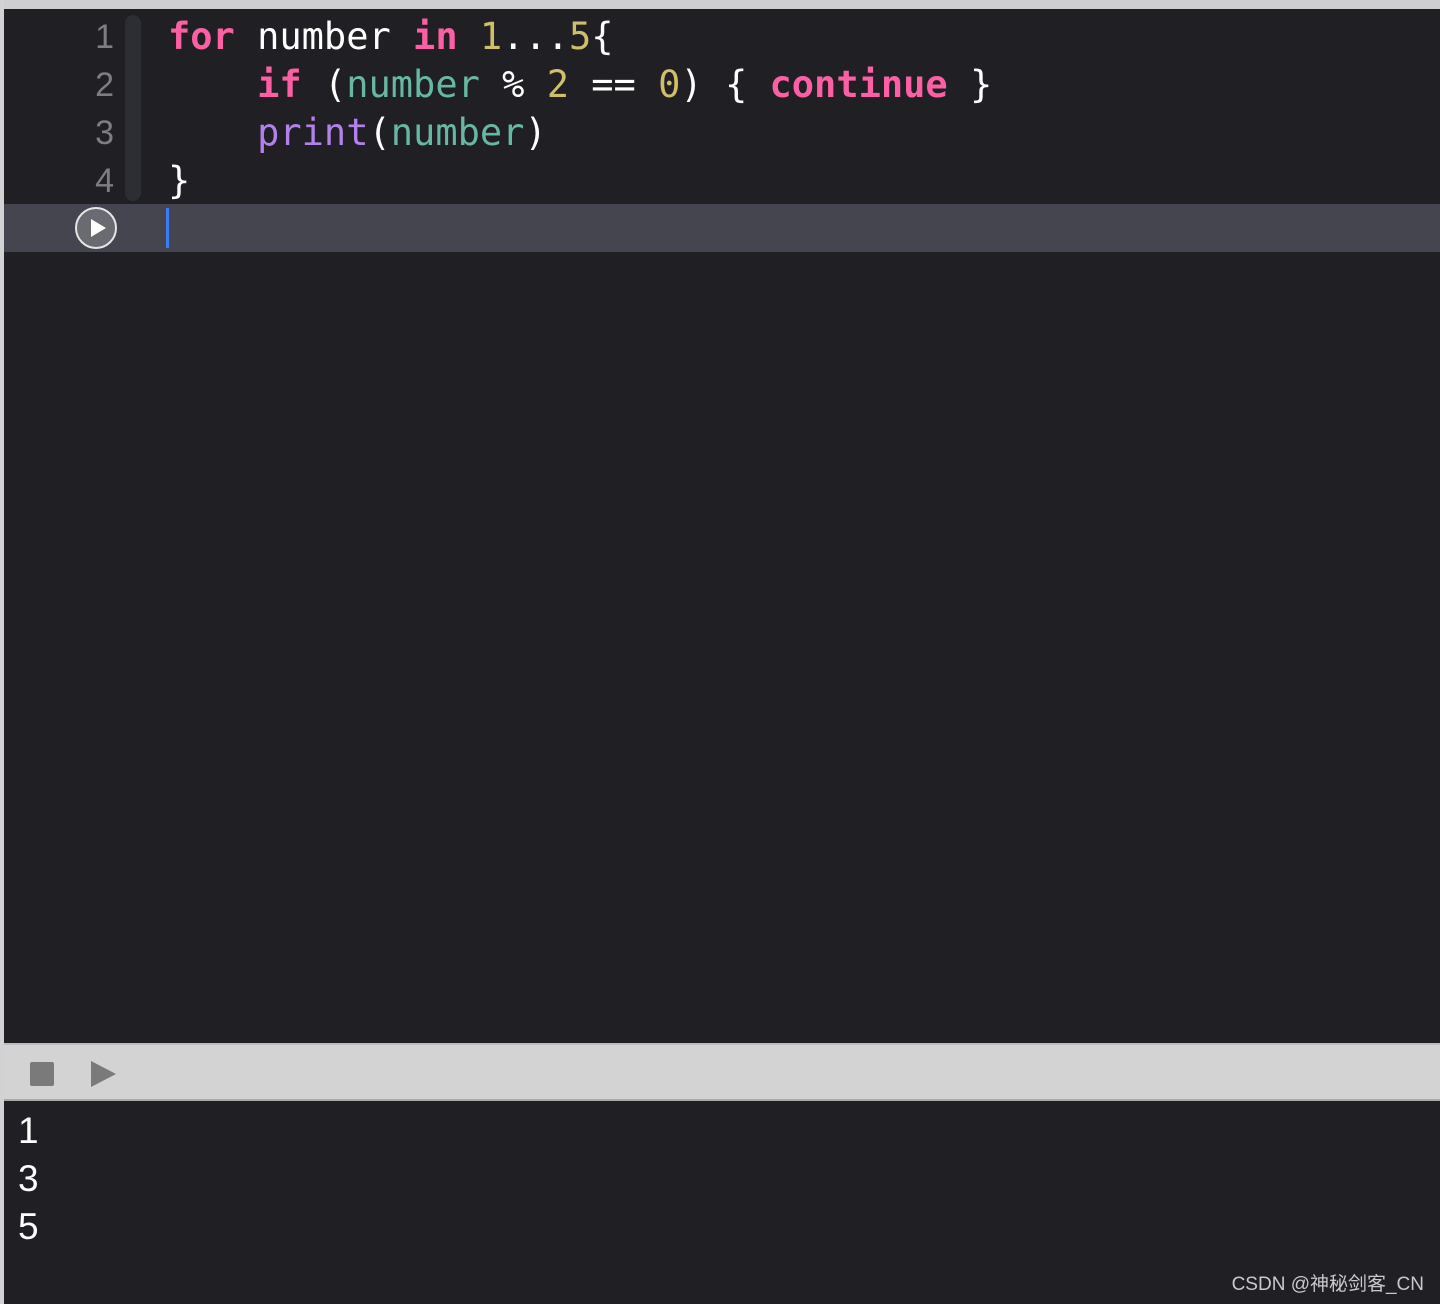 This screenshot has width=1440, height=1304. I want to click on code-token-num: 2, so click(557, 84).